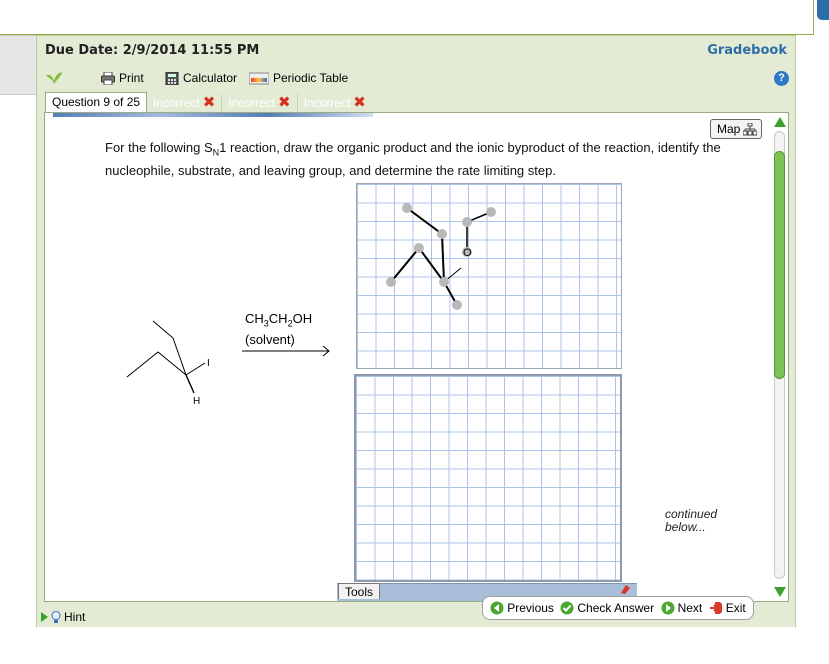  I want to click on navigation-bar: Previous Check Answer Next Exit, so click(618, 608).